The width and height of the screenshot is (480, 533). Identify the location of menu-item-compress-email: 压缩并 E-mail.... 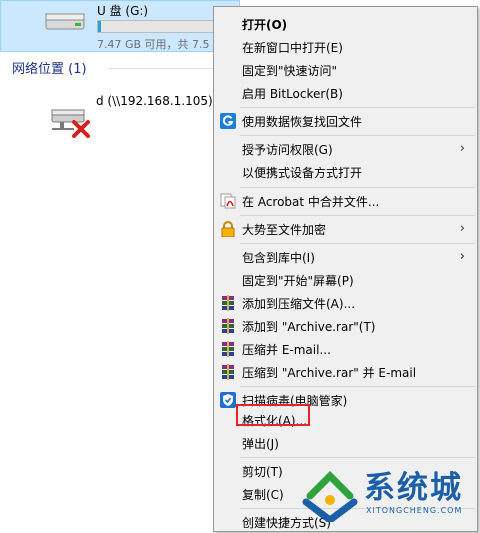
(345, 349).